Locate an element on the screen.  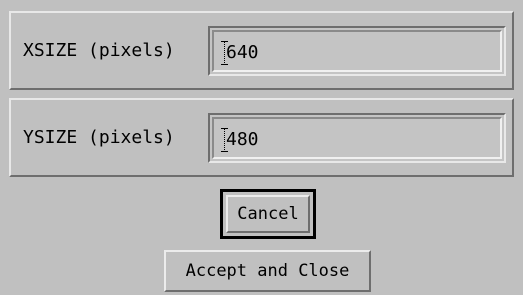
cancel-button: Cancel is located at coordinates (268, 214).